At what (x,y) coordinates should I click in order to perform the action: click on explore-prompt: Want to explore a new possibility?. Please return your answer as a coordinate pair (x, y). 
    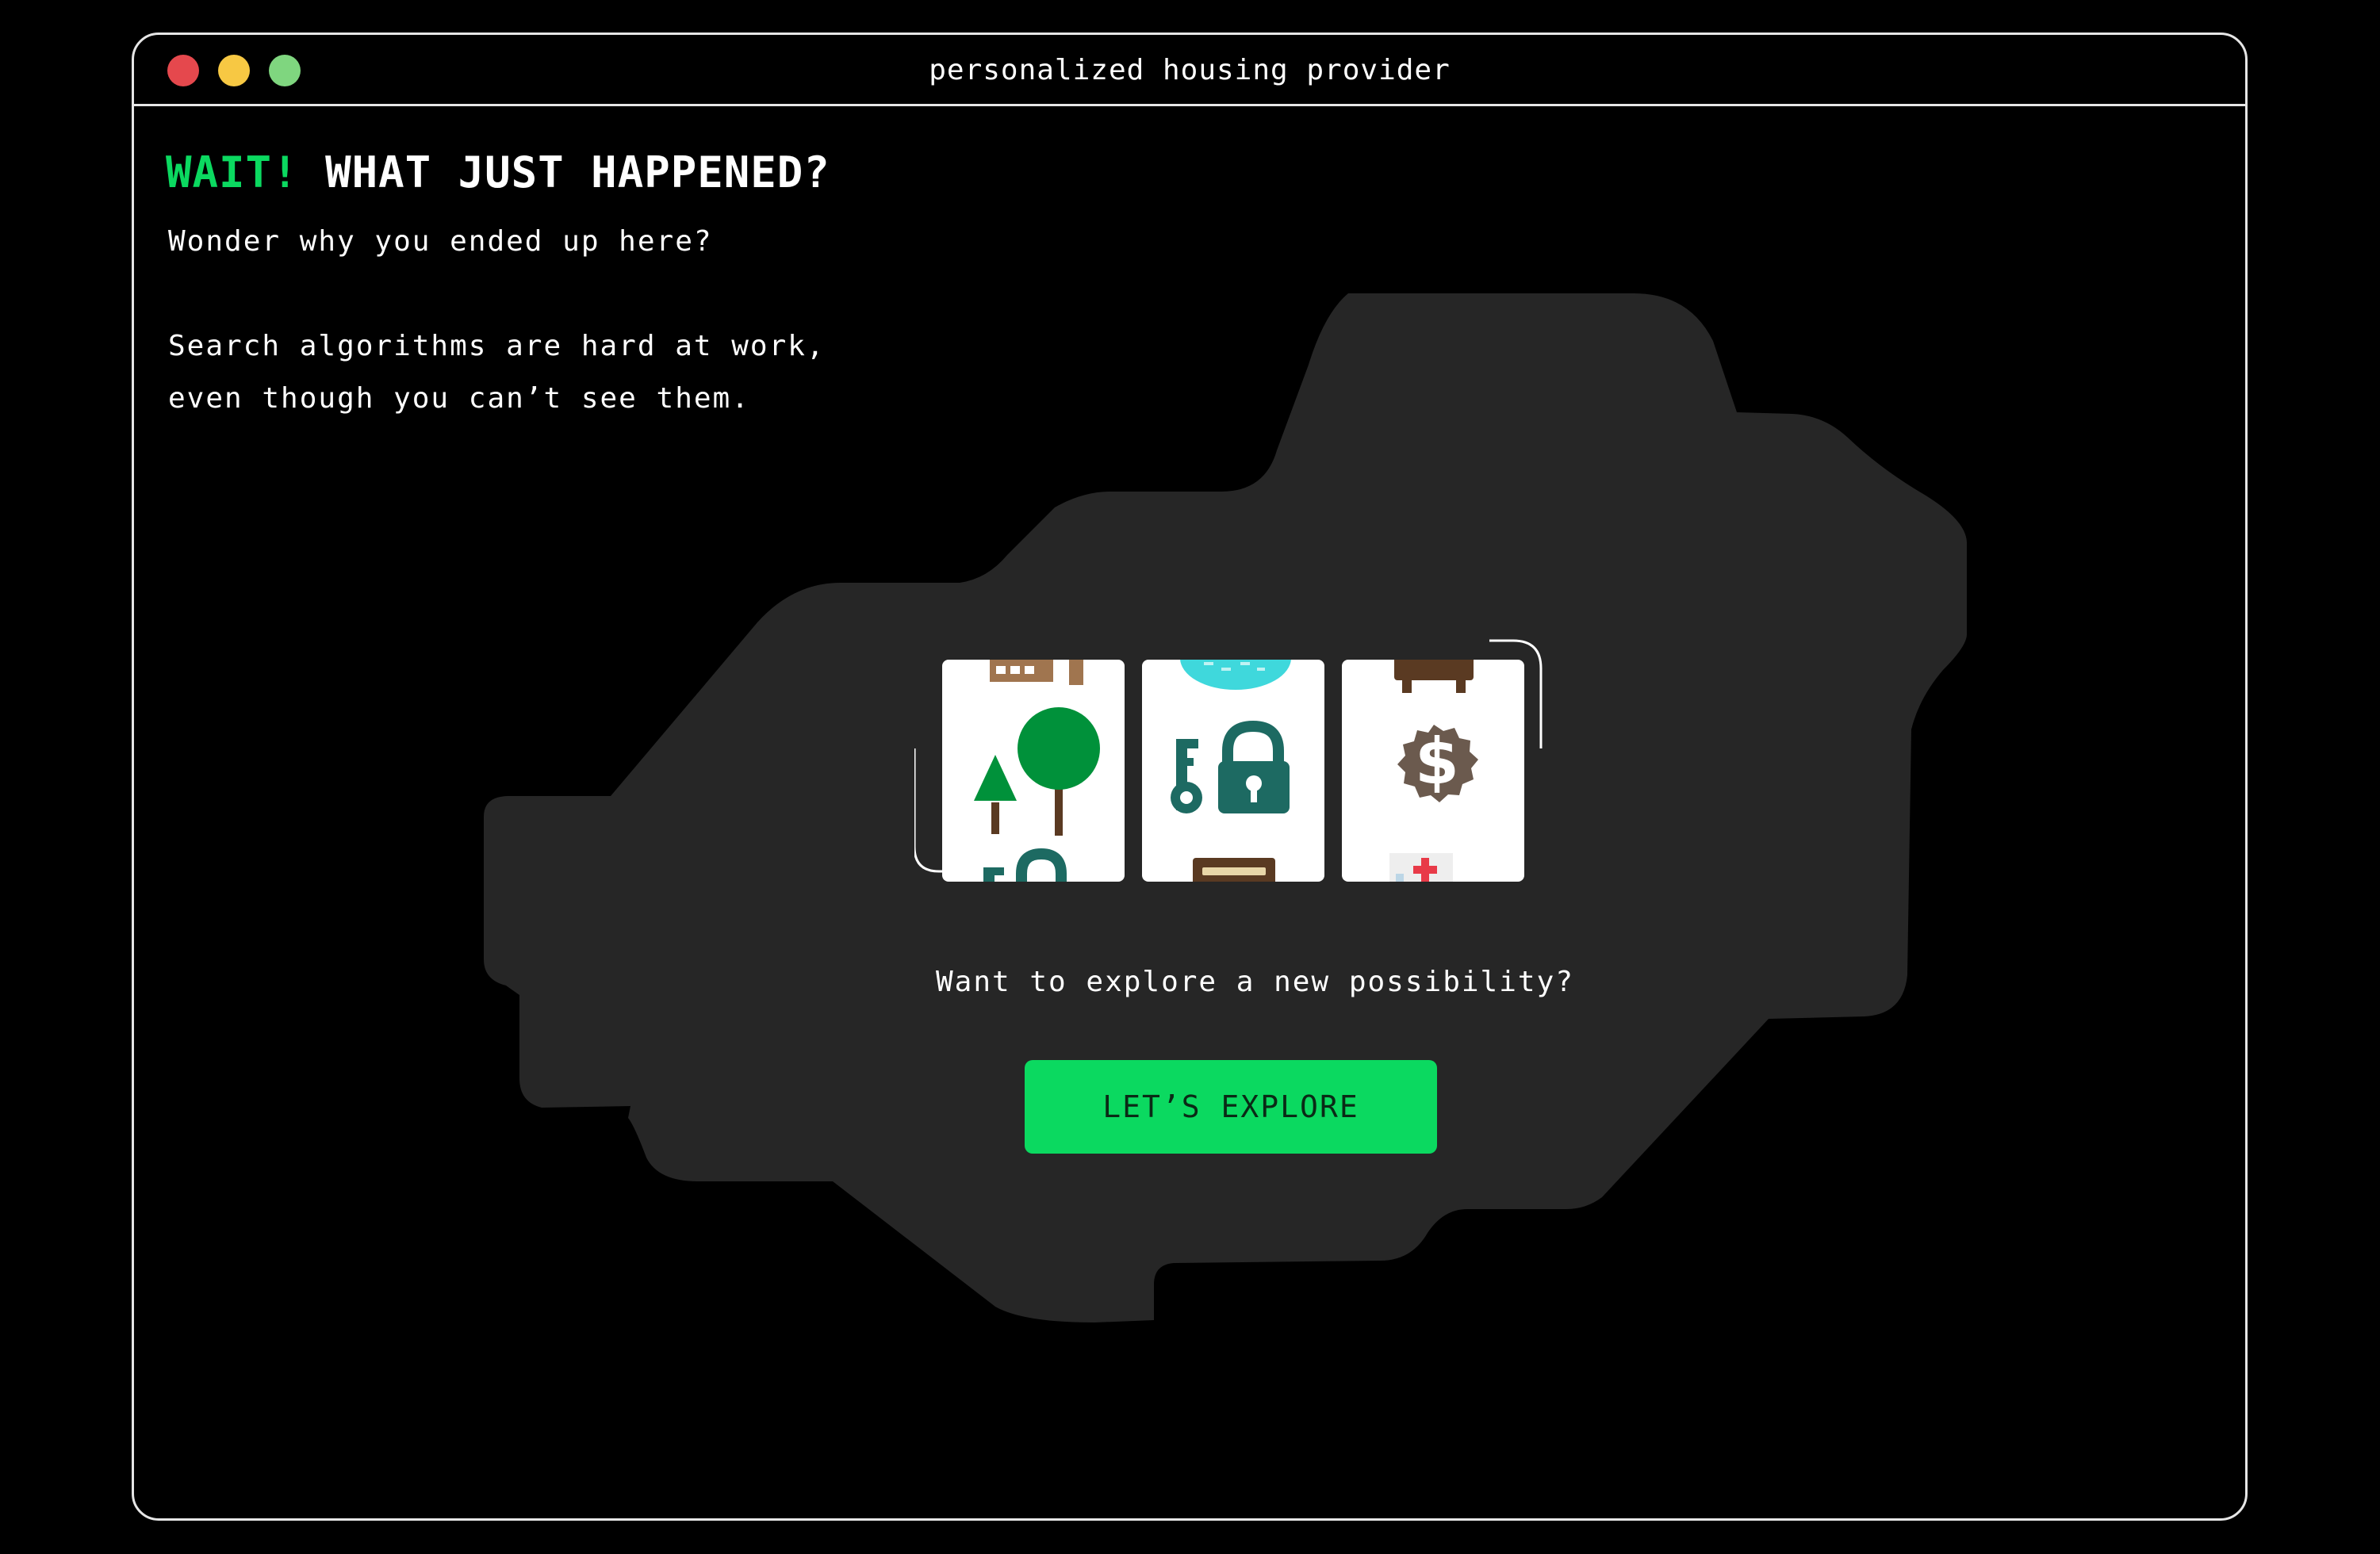
    Looking at the image, I should click on (1255, 982).